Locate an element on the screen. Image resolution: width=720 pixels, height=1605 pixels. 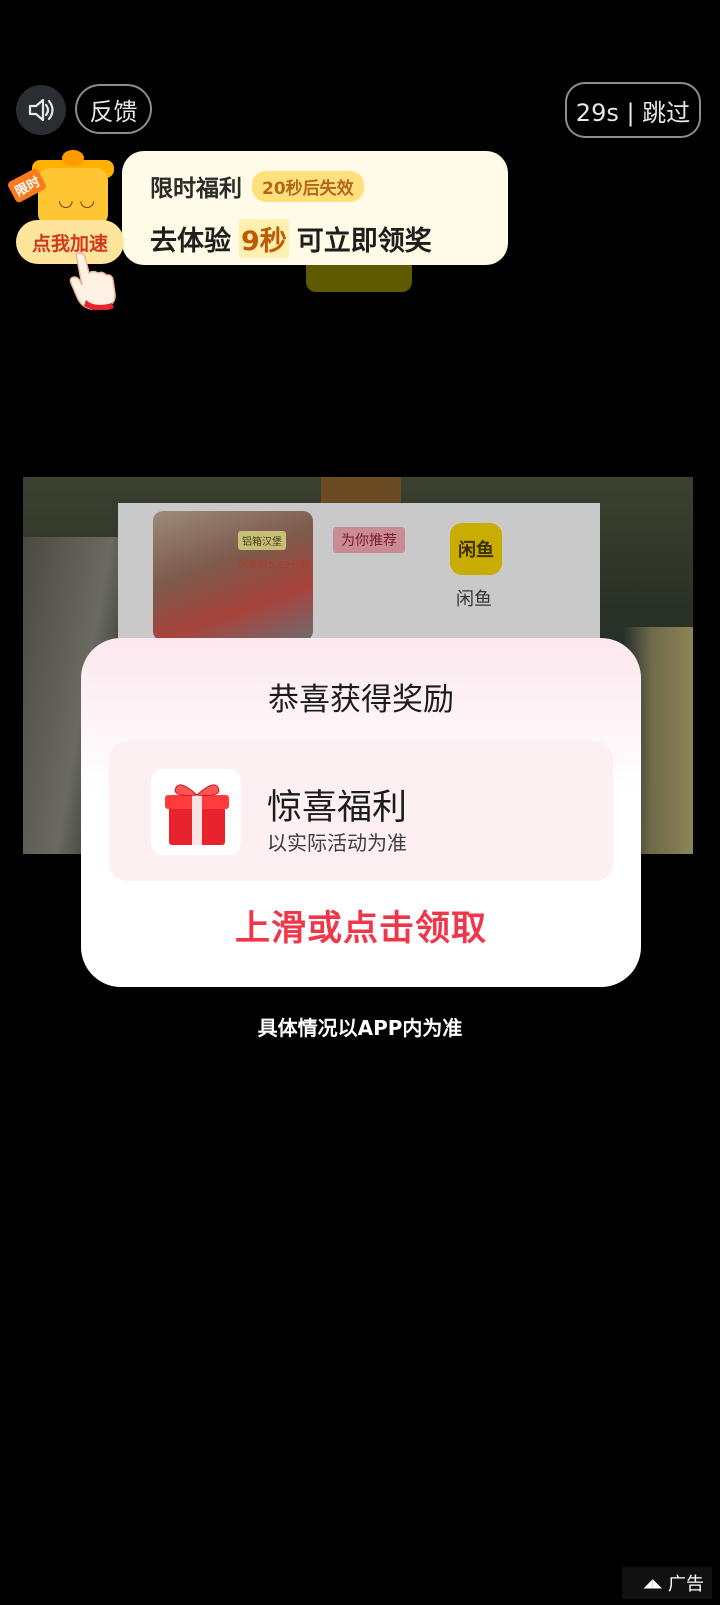
reward-title: 恭喜获得奖励 is located at coordinates (361, 700).